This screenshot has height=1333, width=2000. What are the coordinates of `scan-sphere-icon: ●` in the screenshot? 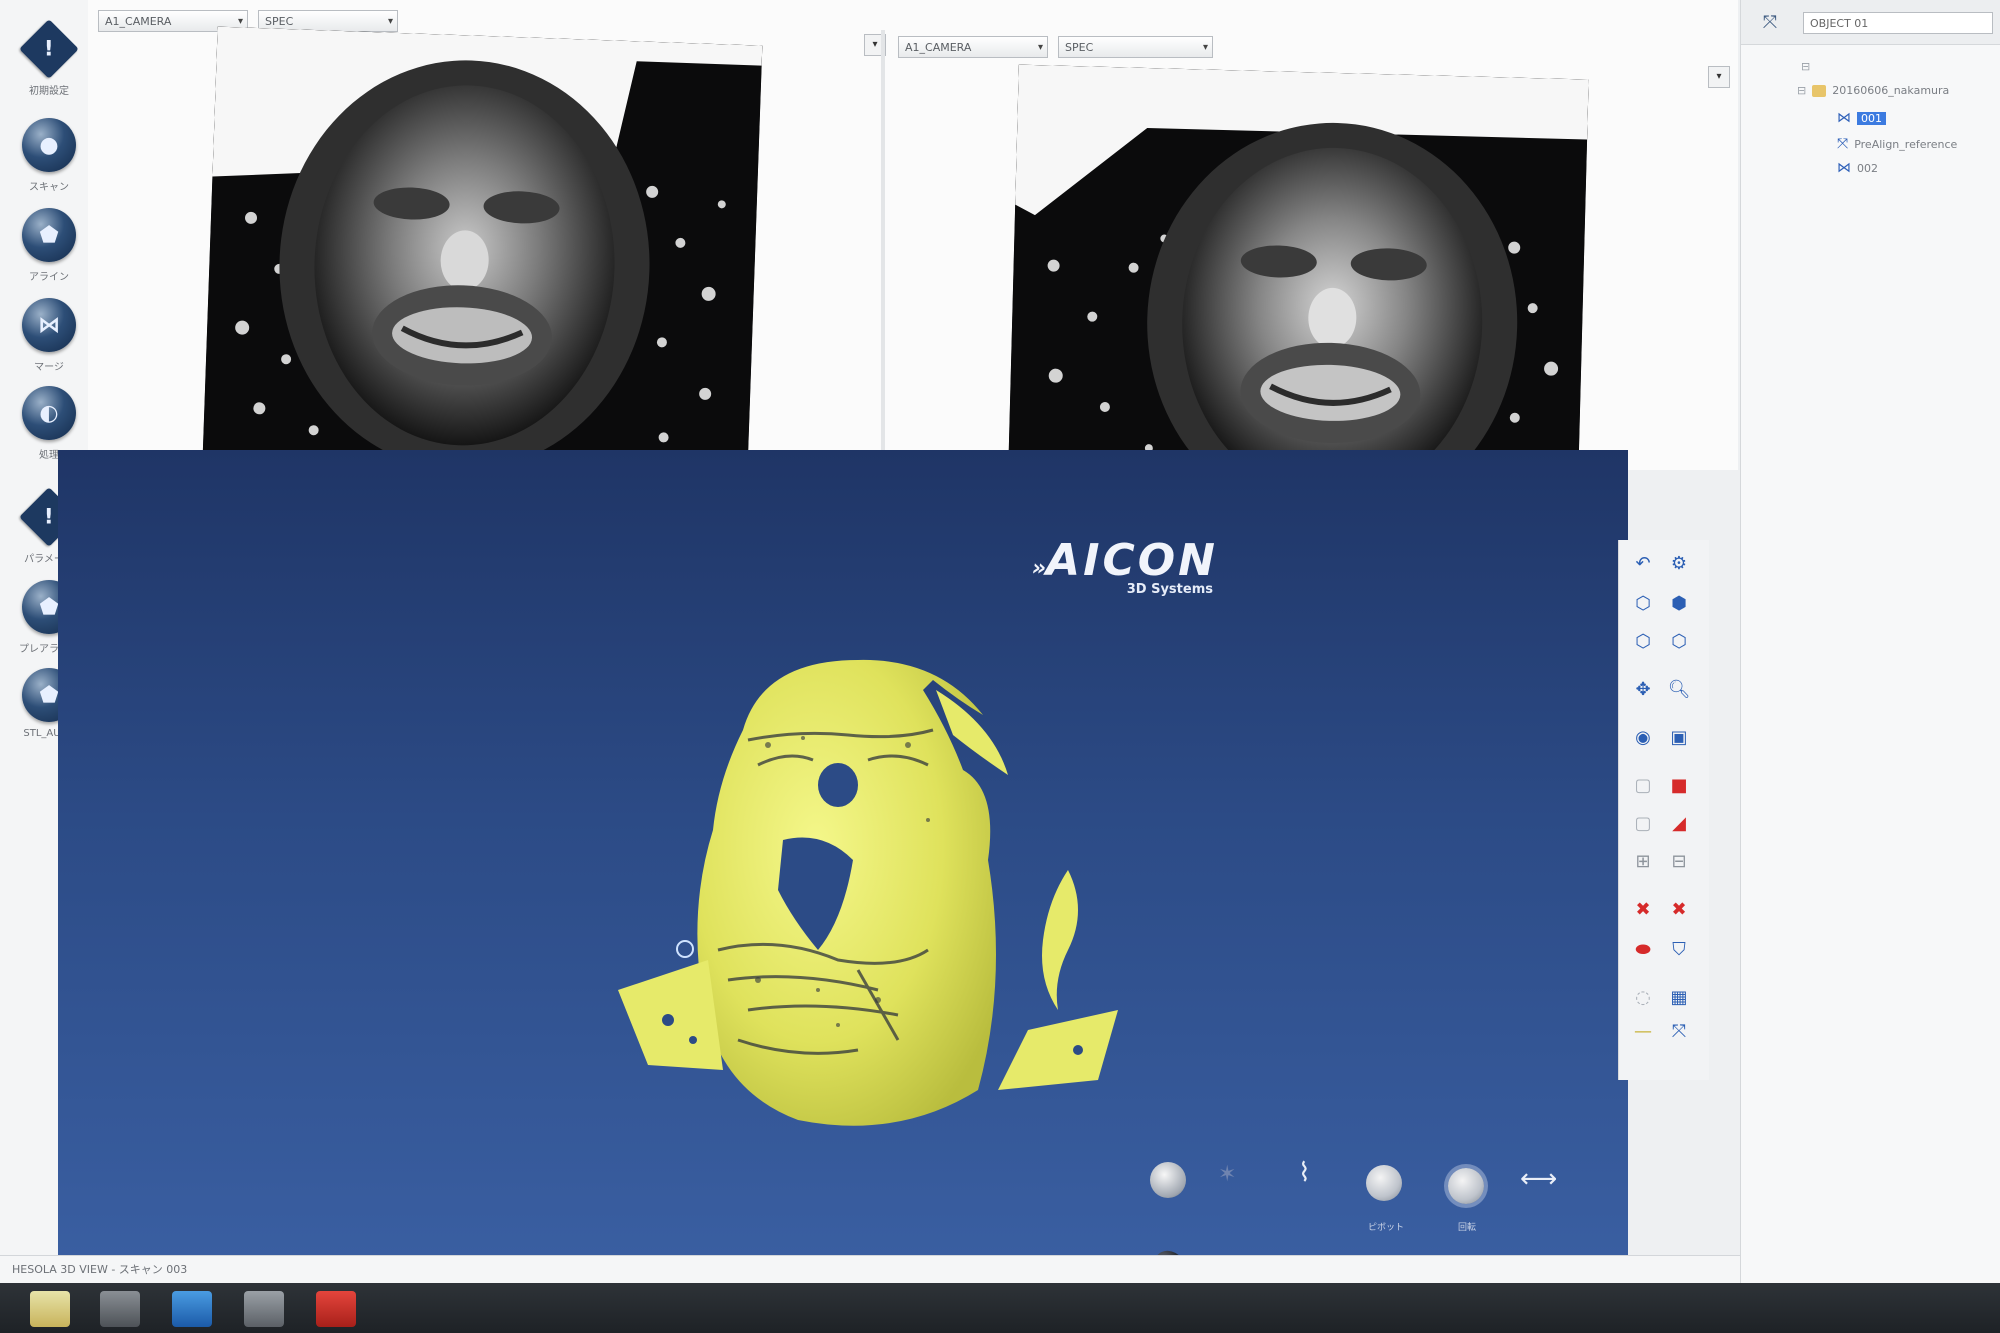 It's located at (49, 145).